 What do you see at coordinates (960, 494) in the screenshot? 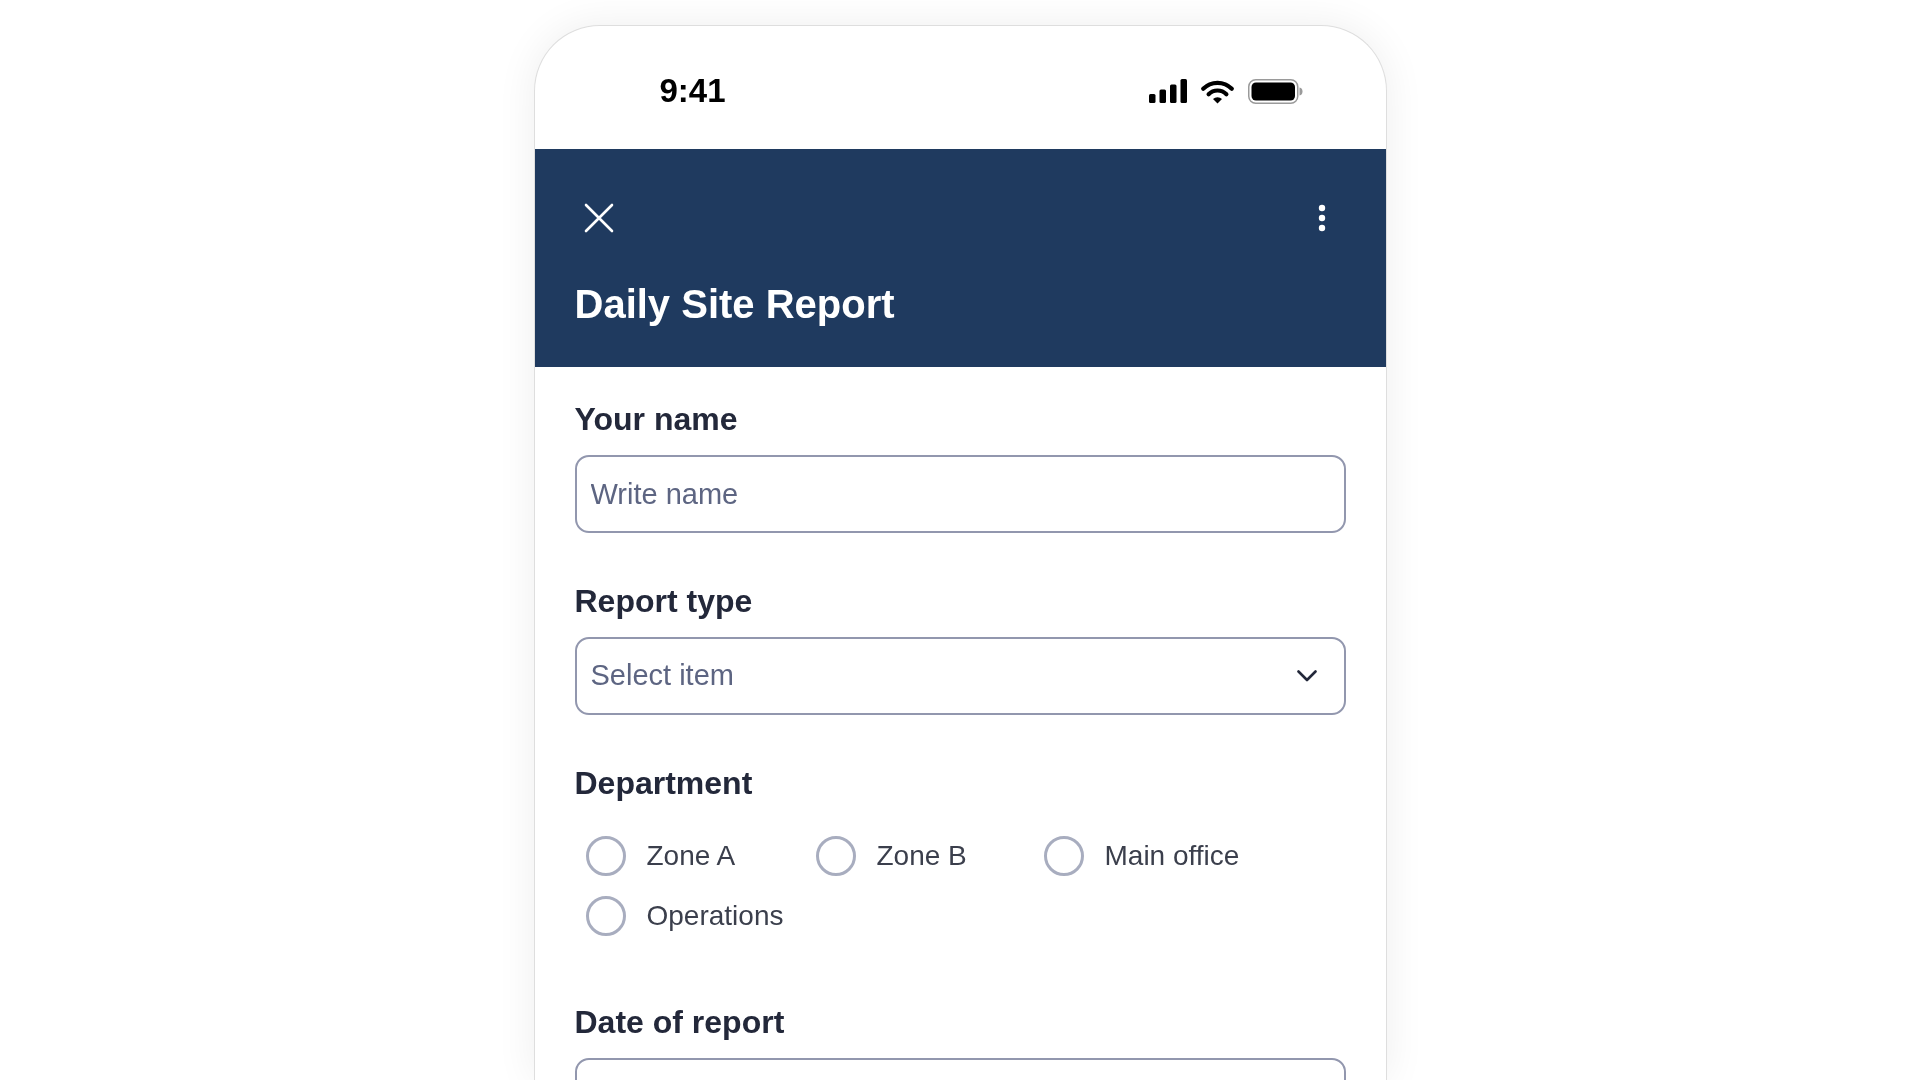
I see `text-field: Write name` at bounding box center [960, 494].